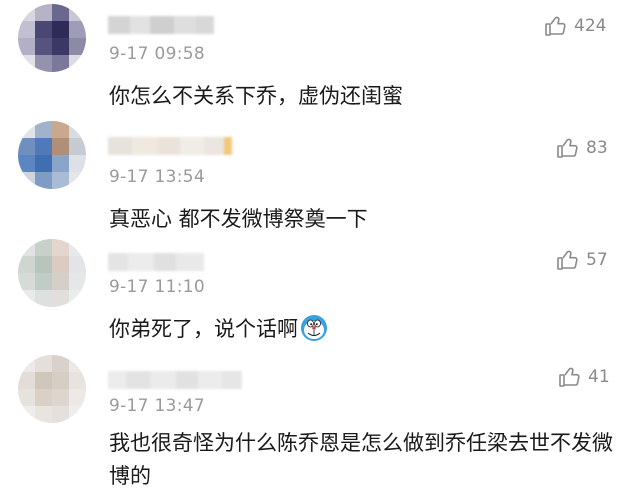 This screenshot has height=499, width=640. I want to click on comment-timestamp: 9-17 11:10, so click(157, 287).